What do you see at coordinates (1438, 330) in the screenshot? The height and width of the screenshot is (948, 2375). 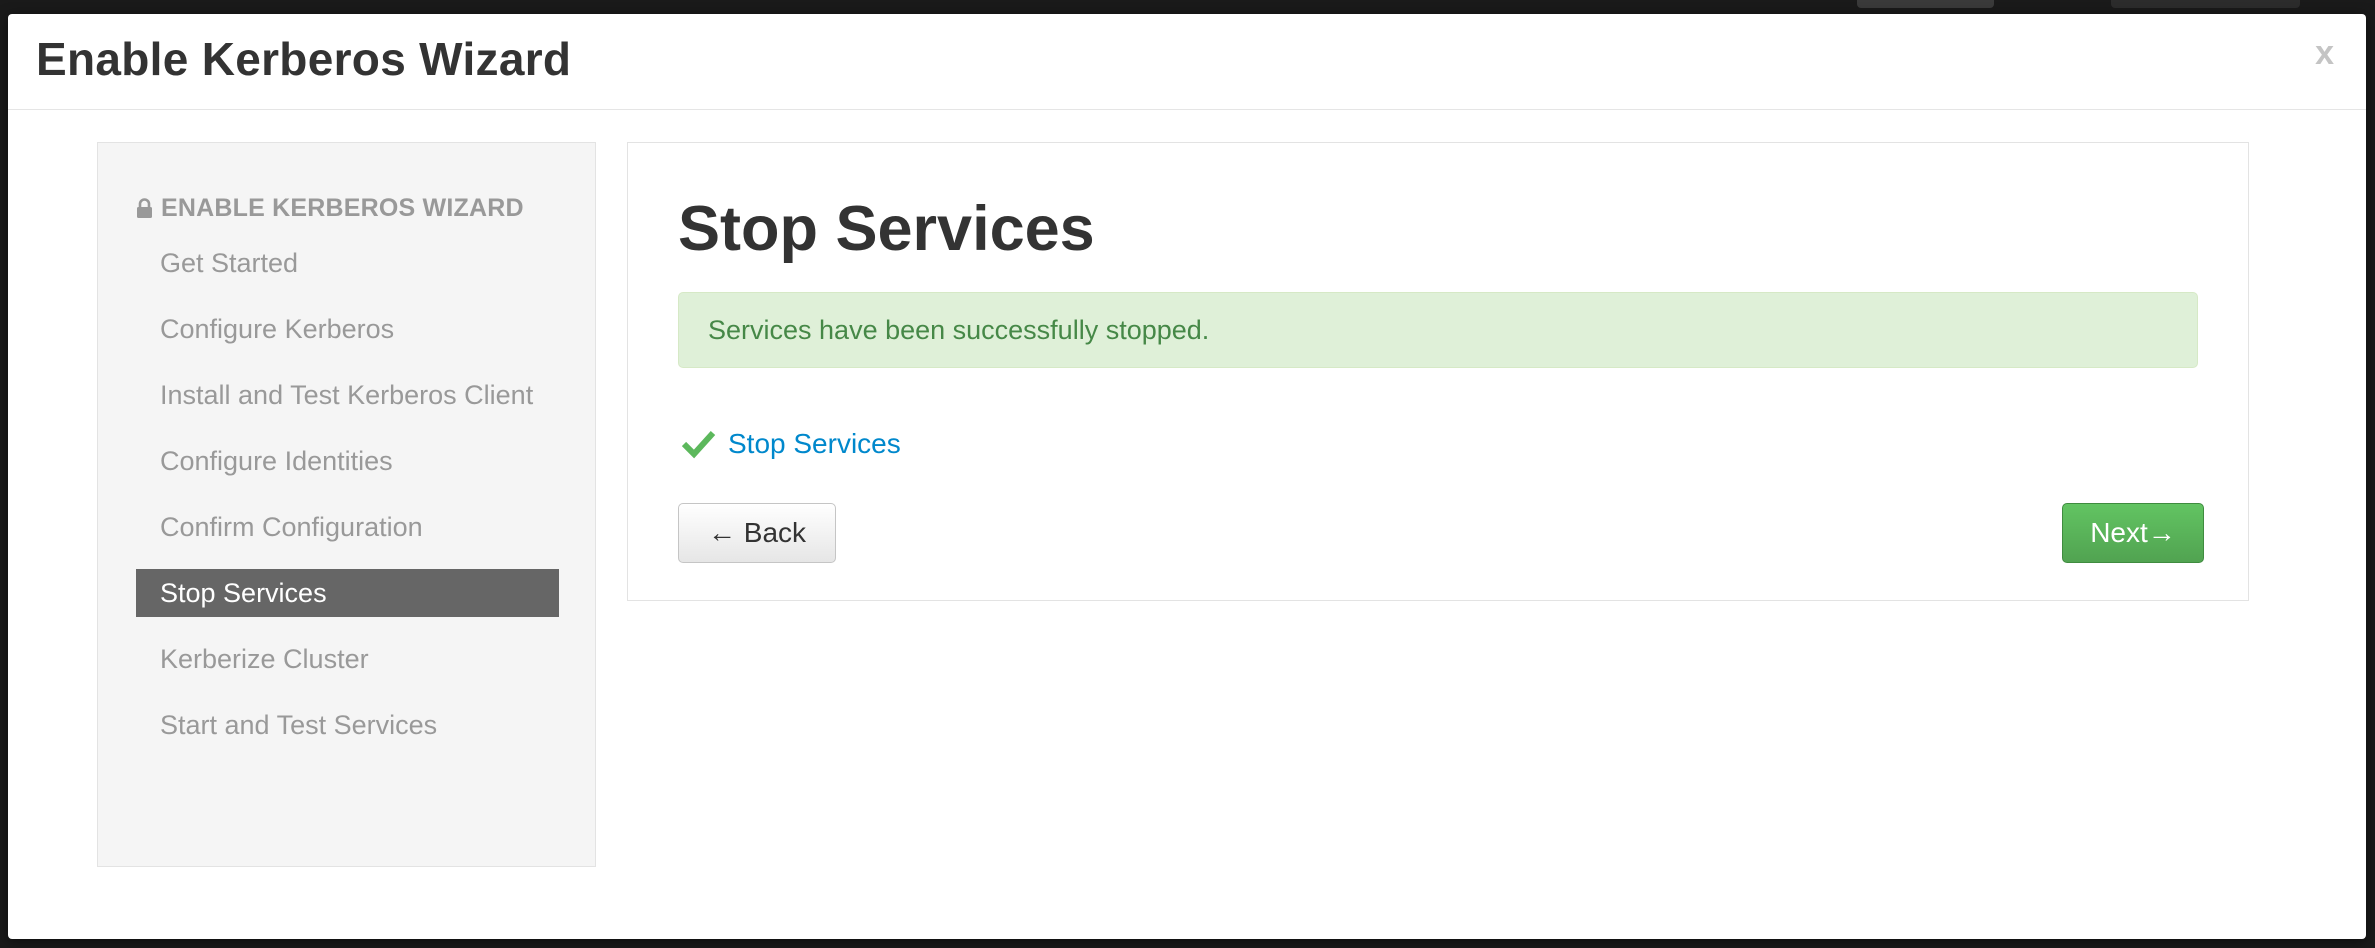 I see `success-alert: Services have been successfully stopped.` at bounding box center [1438, 330].